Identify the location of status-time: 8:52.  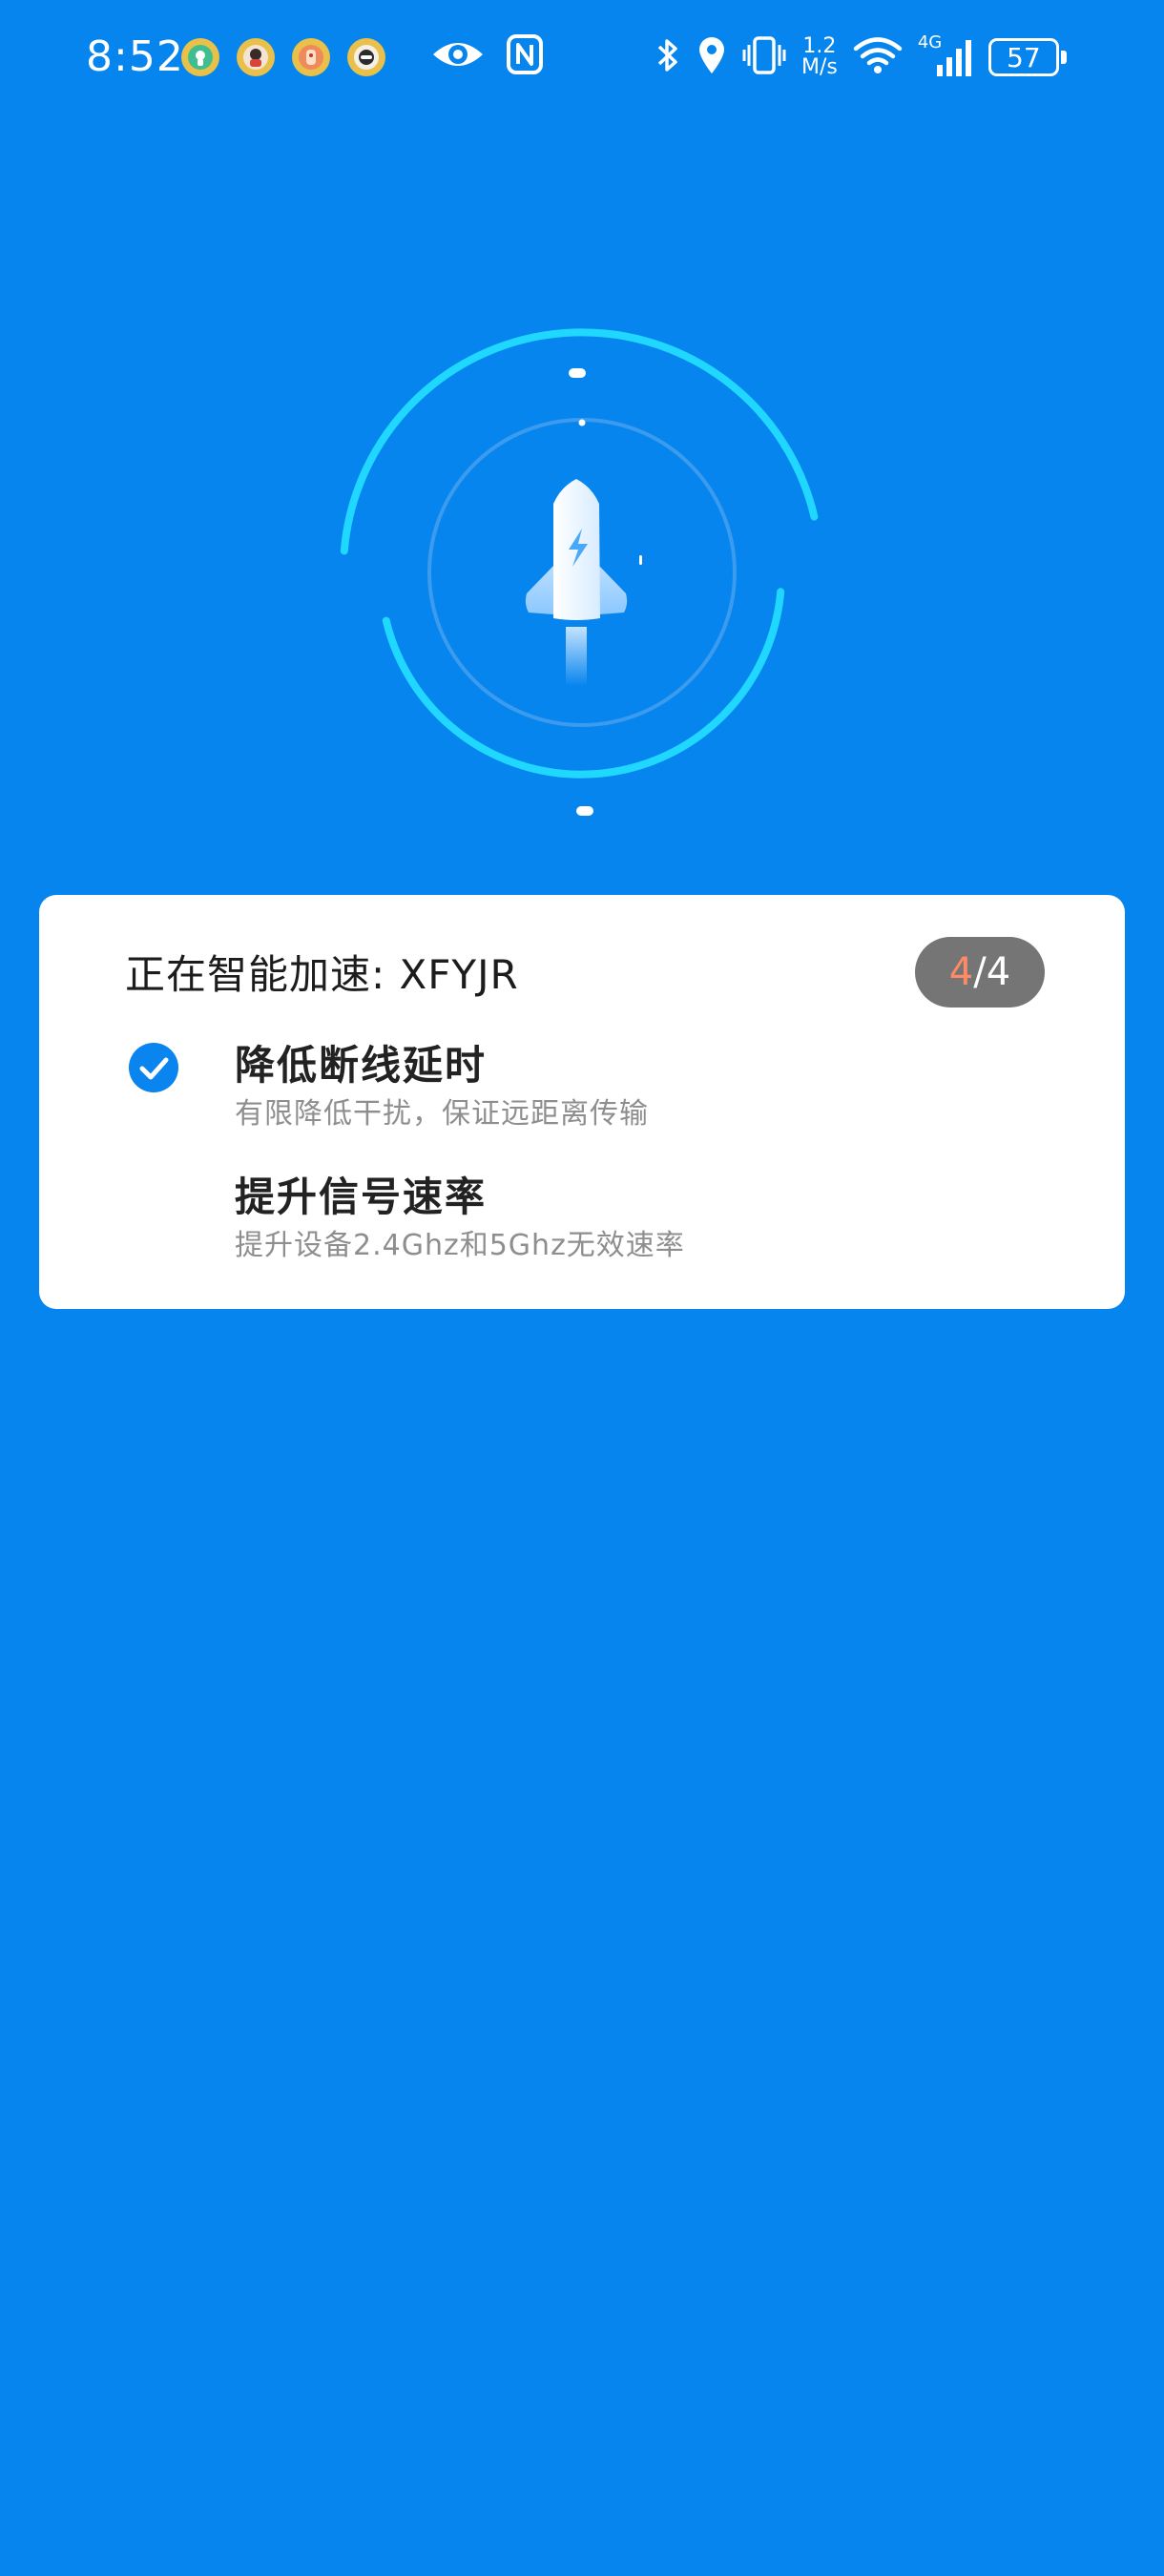
(135, 56).